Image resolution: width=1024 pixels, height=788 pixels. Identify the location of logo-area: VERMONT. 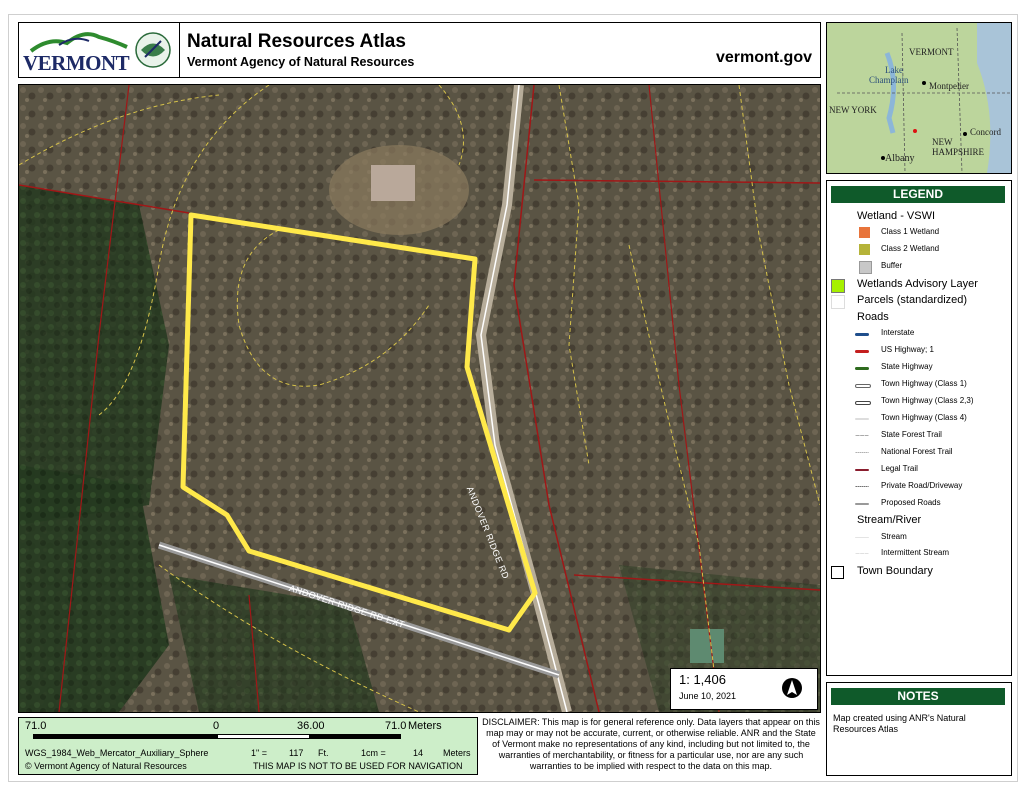
(99, 50).